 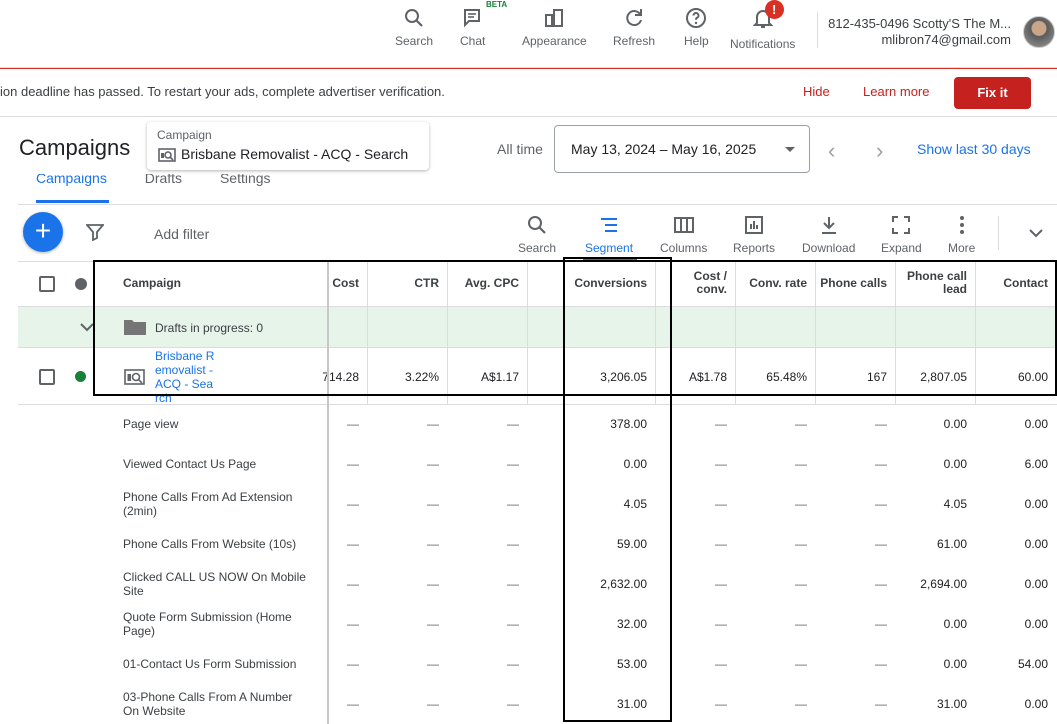 I want to click on date-range-picker: May 13, 2024 – May 16, 2025, so click(x=682, y=149).